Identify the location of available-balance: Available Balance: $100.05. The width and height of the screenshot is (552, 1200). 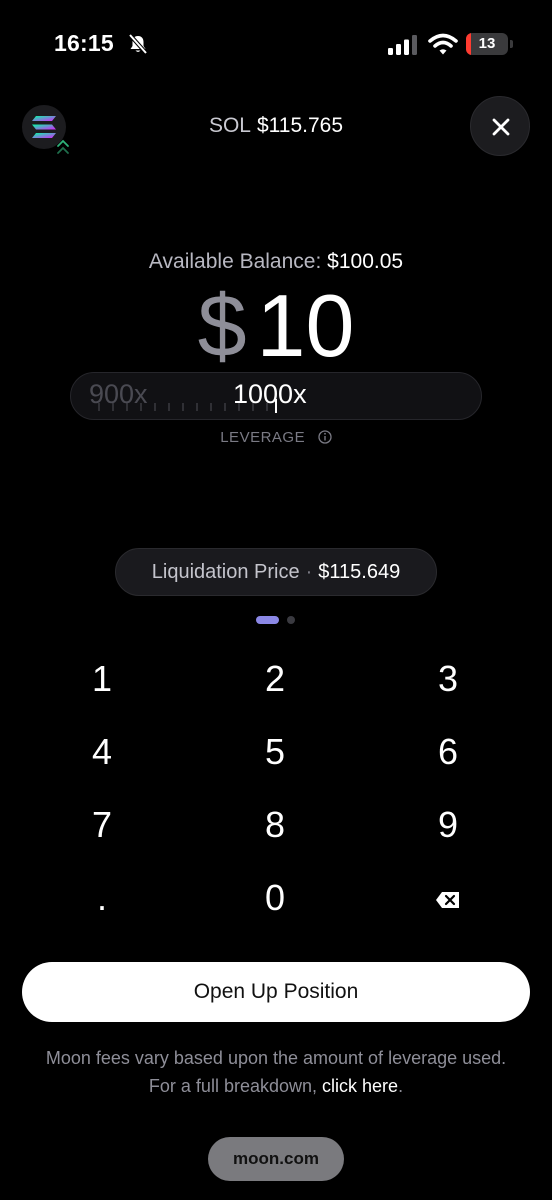
(276, 262).